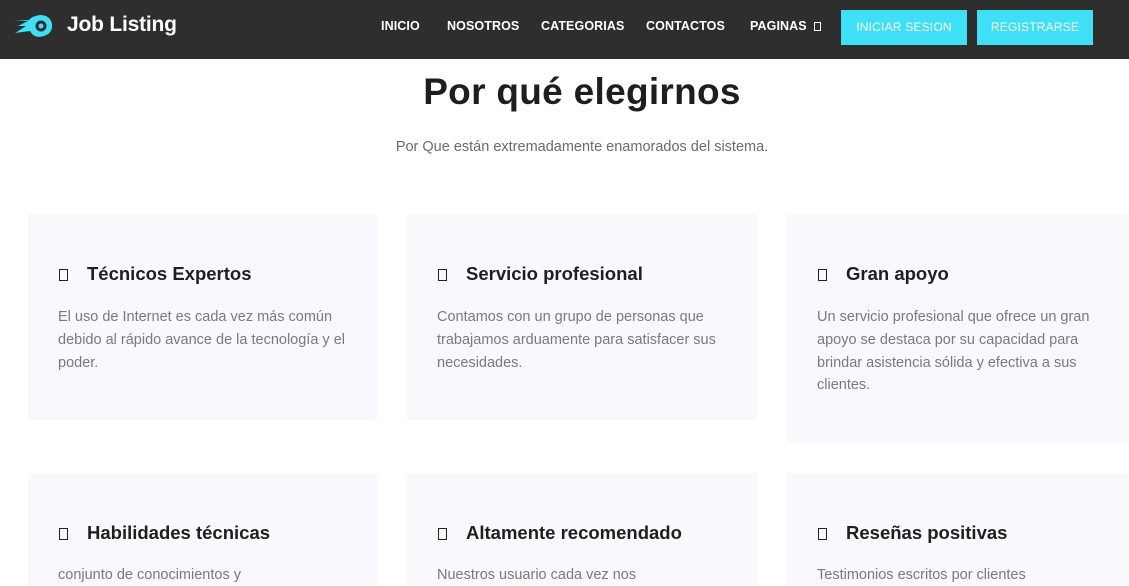 Image resolution: width=1129 pixels, height=586 pixels. What do you see at coordinates (149, 575) in the screenshot?
I see `feature-description: conjunto de conocimientos y` at bounding box center [149, 575].